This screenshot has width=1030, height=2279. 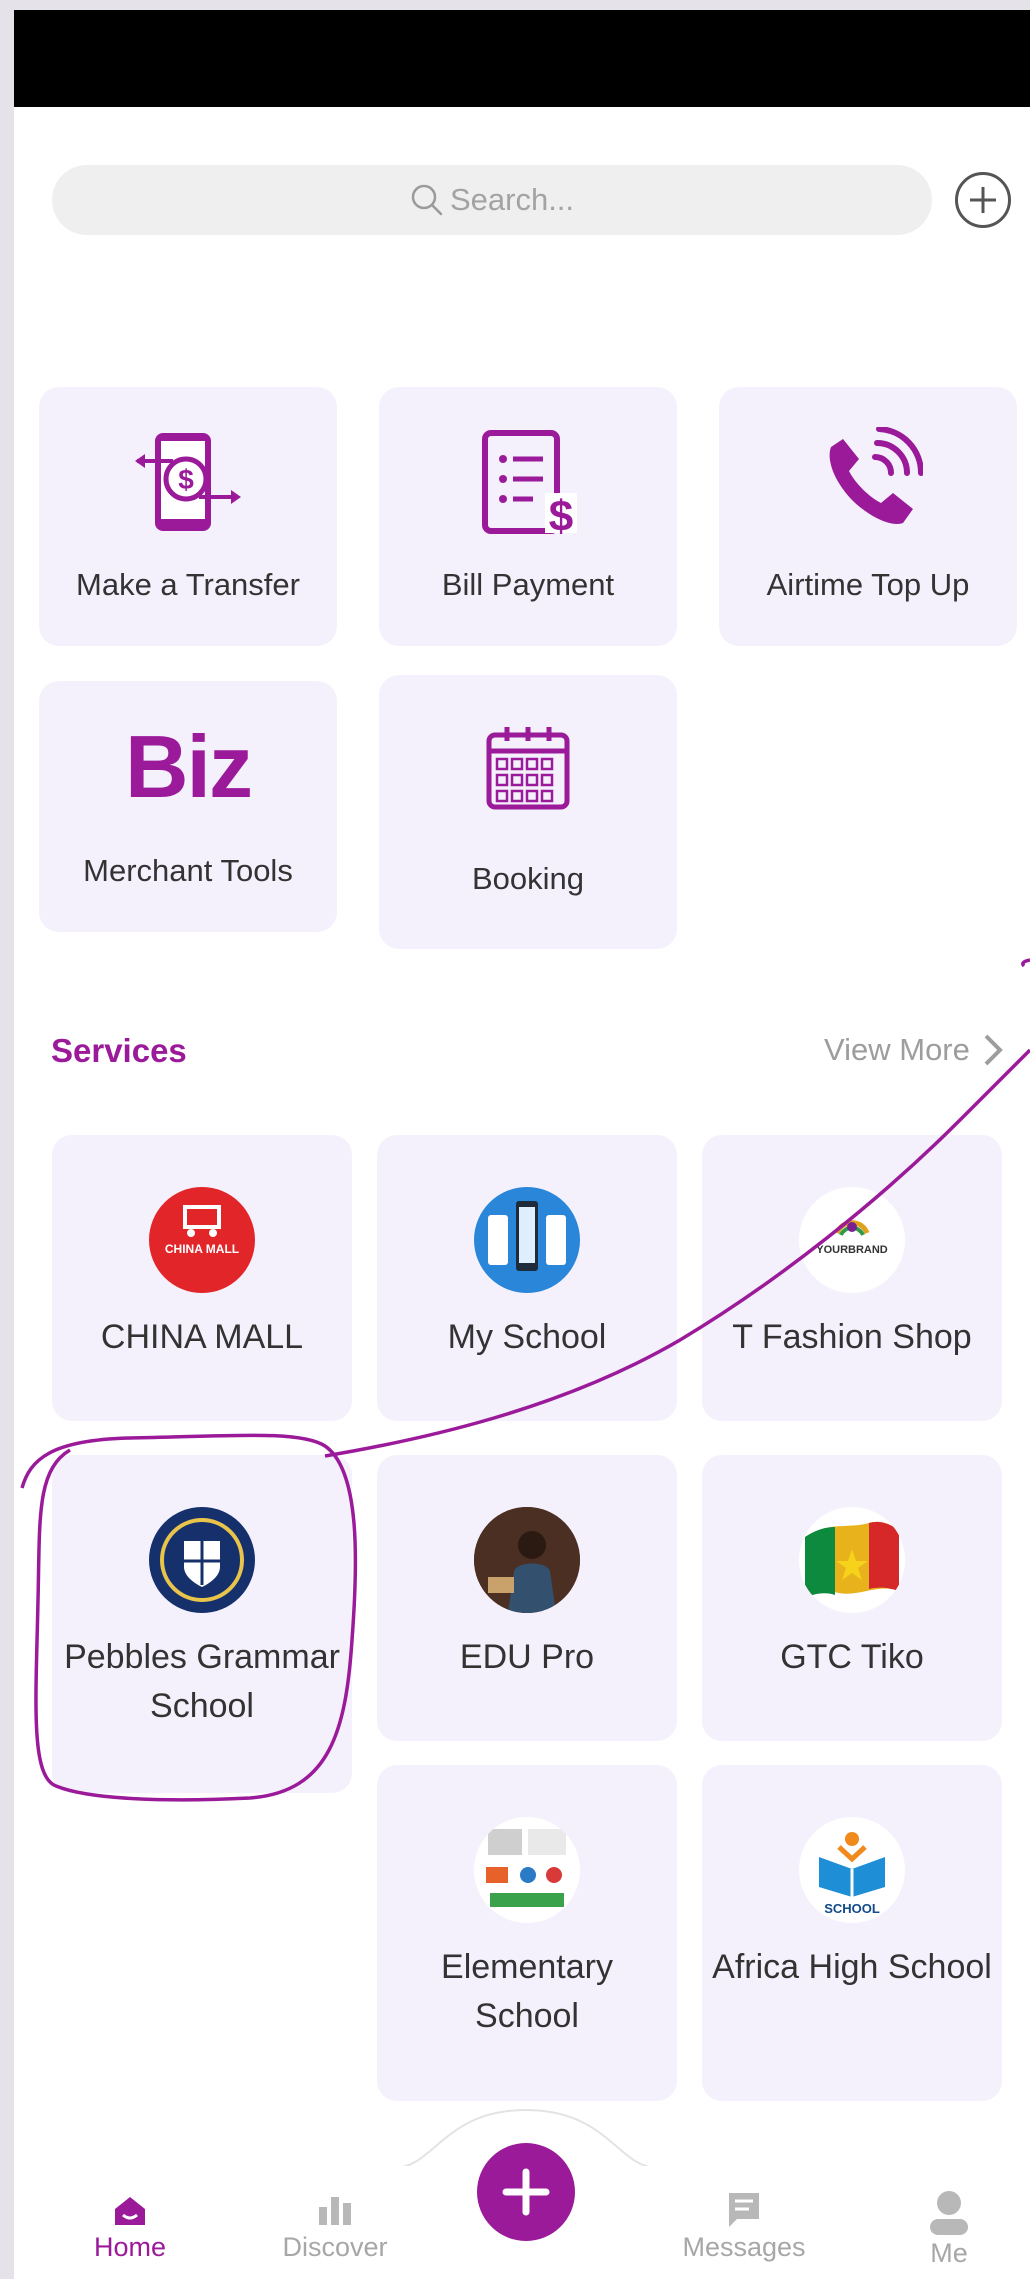 I want to click on add-button, so click(x=983, y=200).